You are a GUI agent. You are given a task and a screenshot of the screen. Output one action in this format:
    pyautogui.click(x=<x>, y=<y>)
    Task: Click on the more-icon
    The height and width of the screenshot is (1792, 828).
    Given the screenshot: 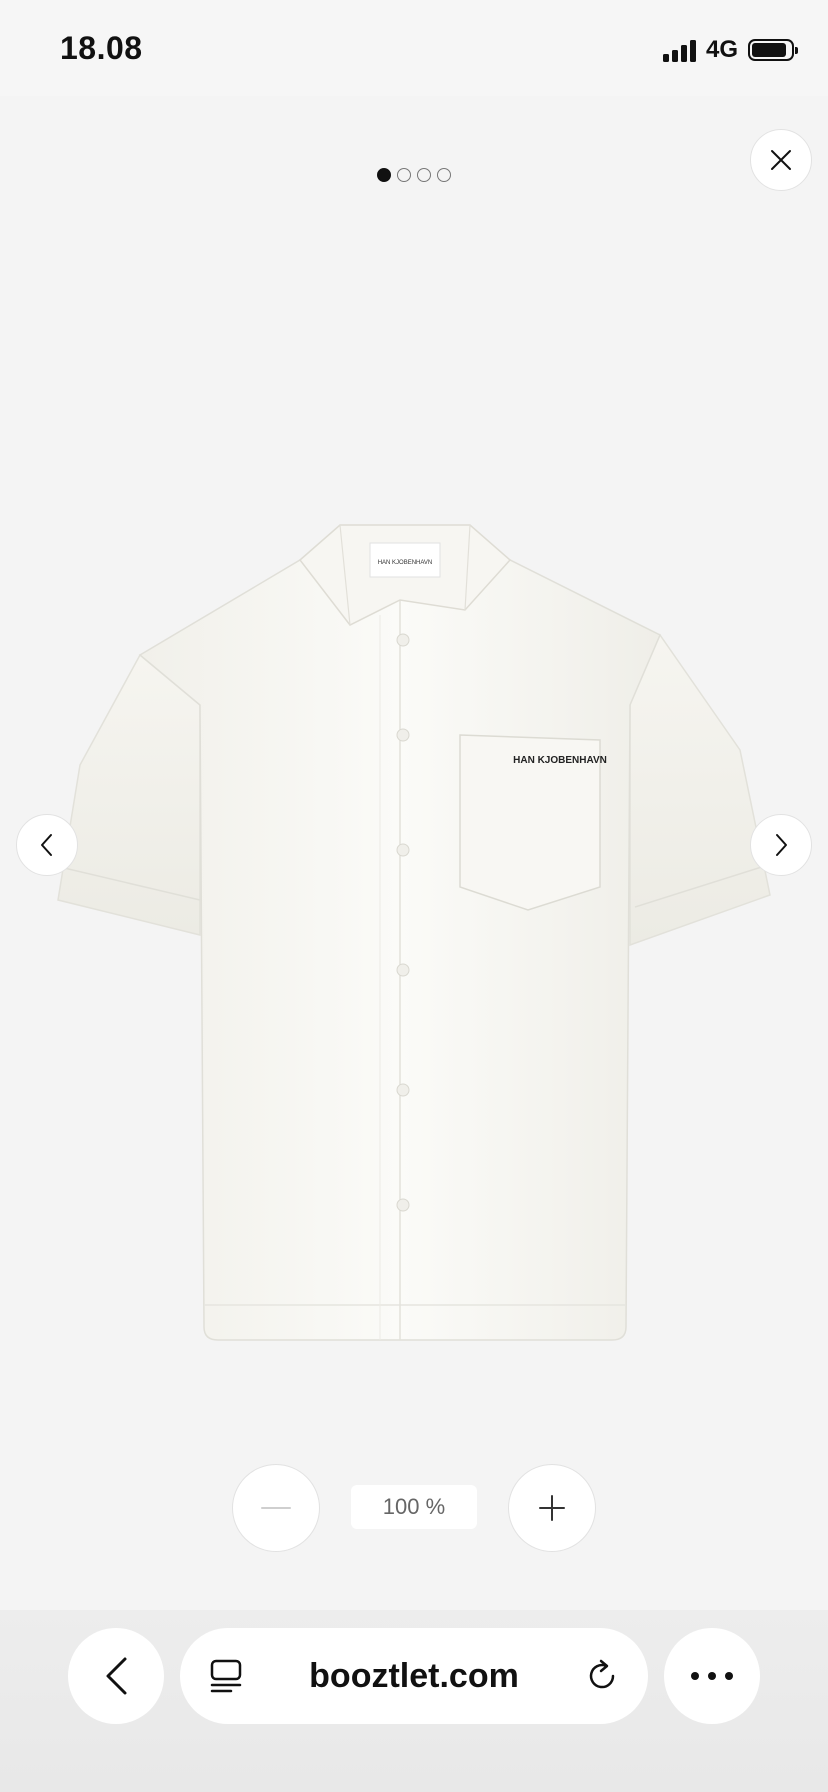 What is the action you would take?
    pyautogui.click(x=712, y=1676)
    